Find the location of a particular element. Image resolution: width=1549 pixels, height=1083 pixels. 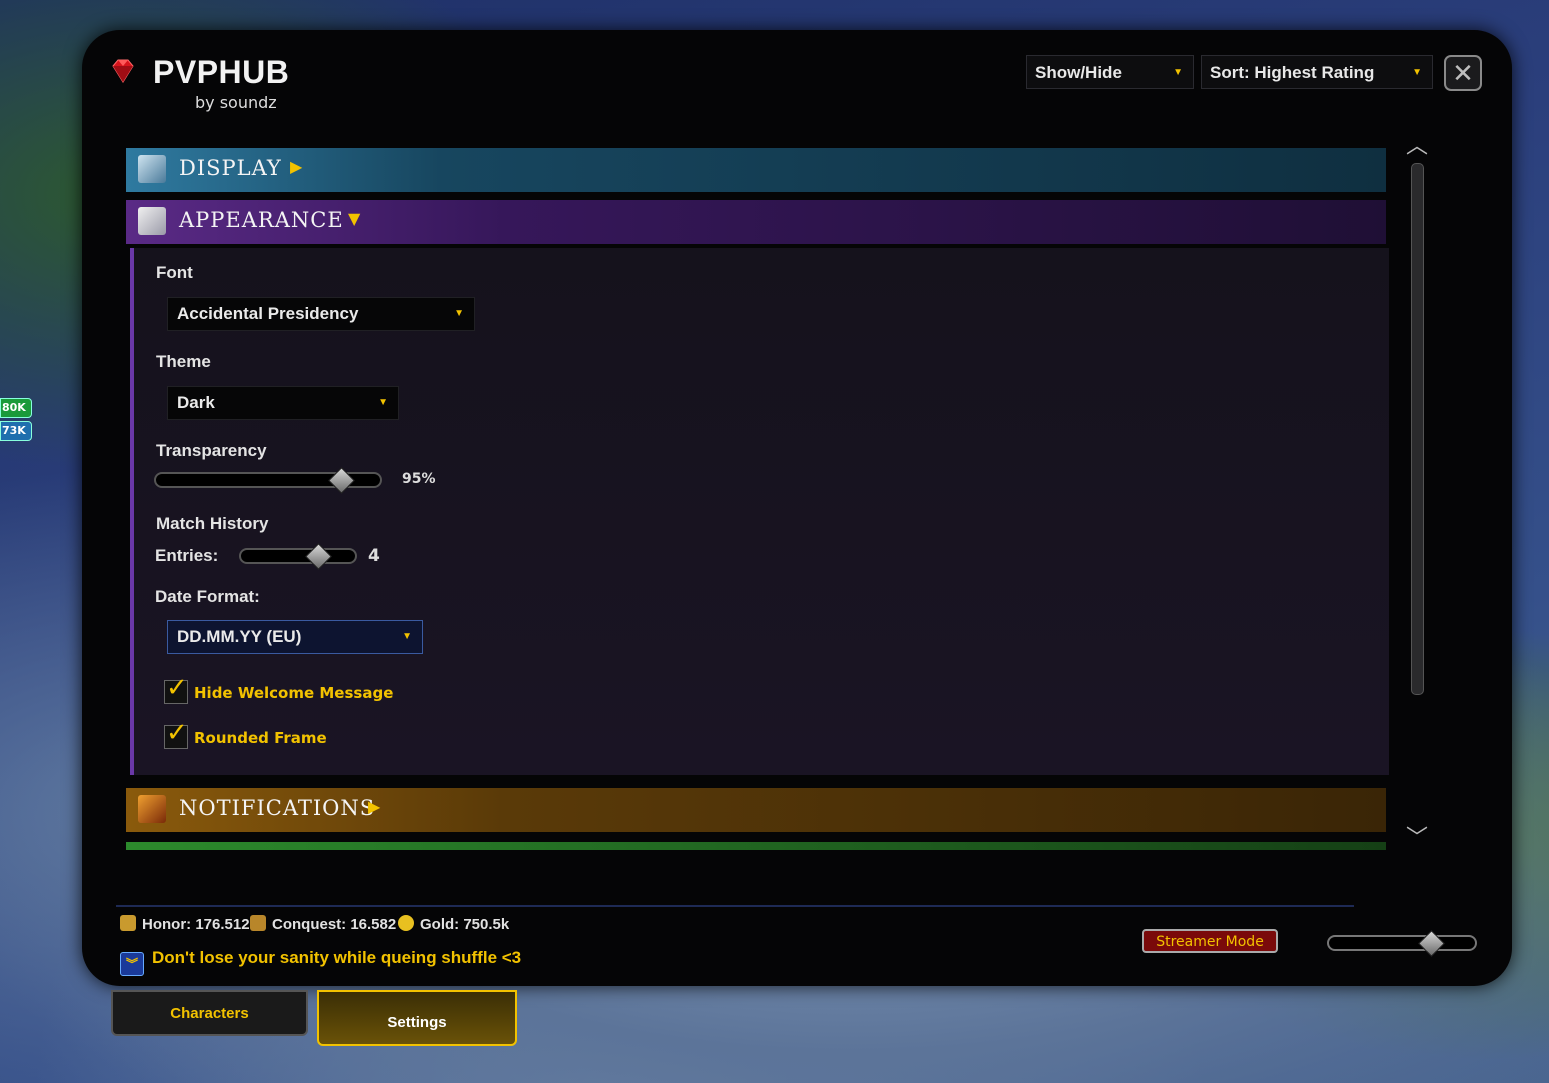

date-format-dropdown: DD.MM.YY (EU) ▼ is located at coordinates (295, 637).